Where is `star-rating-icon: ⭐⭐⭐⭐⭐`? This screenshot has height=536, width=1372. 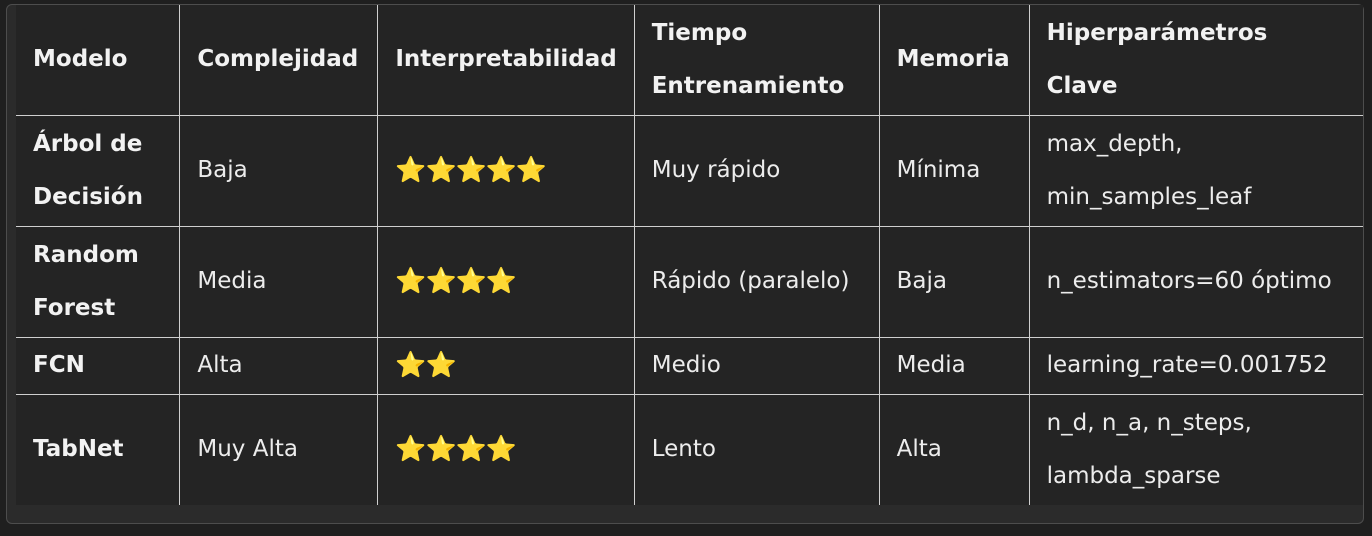 star-rating-icon: ⭐⭐⭐⭐⭐ is located at coordinates (471, 169).